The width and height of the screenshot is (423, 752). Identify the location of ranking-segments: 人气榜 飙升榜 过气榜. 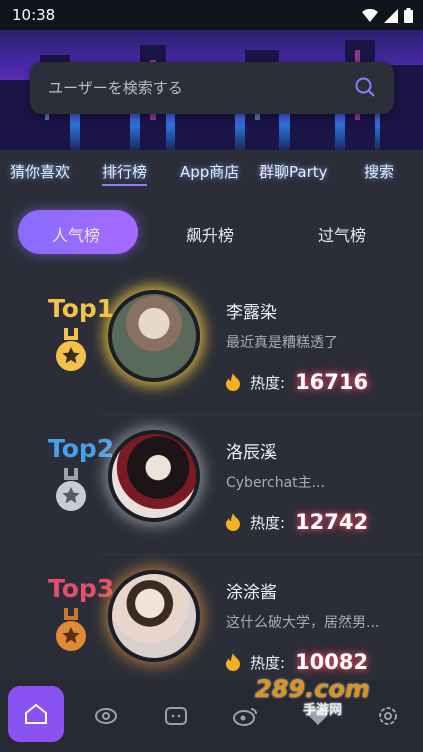
(211, 232).